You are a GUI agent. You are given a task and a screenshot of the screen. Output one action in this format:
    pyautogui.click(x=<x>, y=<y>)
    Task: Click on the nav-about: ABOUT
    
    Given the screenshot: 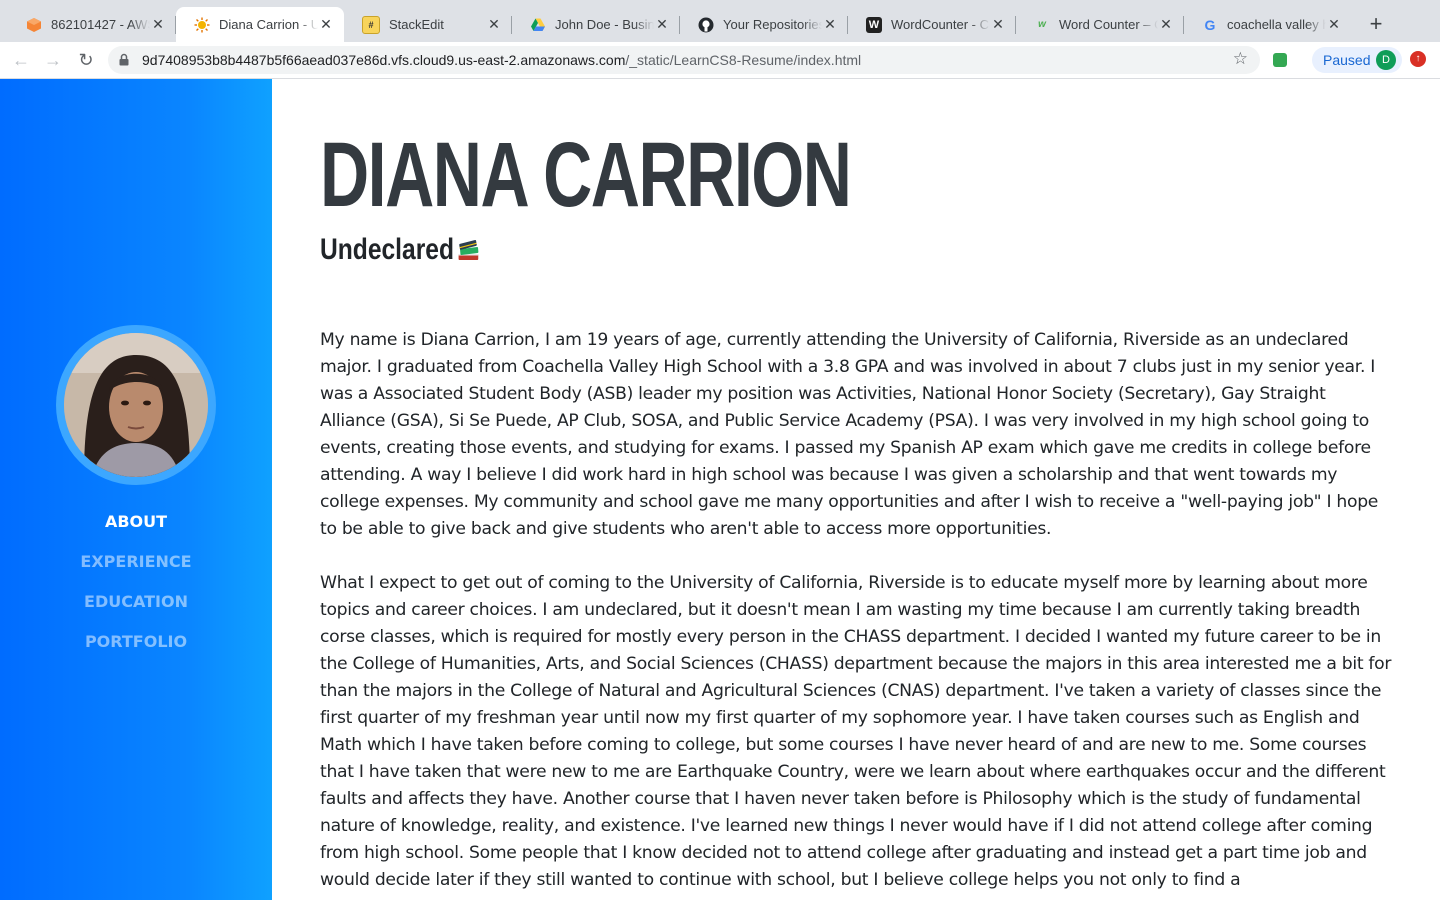 What is the action you would take?
    pyautogui.click(x=136, y=530)
    